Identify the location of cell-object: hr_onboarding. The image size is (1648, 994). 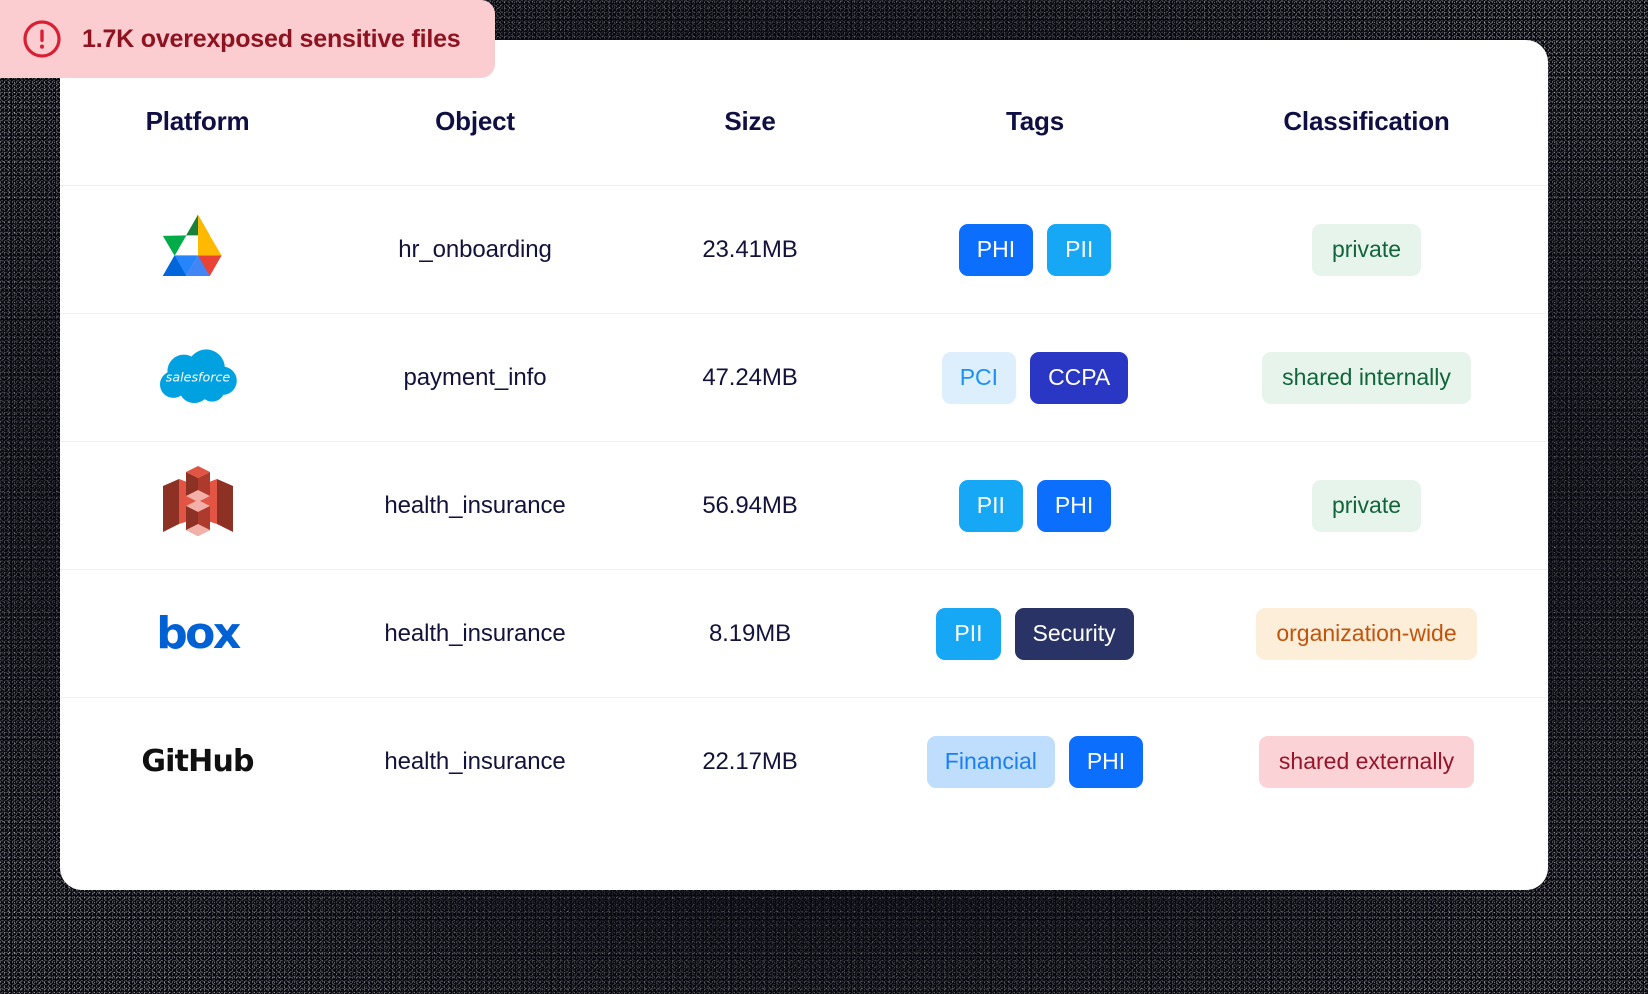
(475, 249).